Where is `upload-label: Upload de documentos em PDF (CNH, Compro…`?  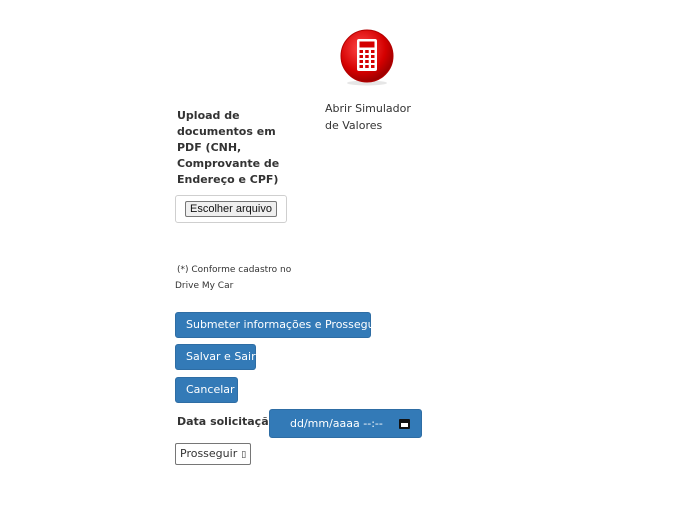 upload-label: Upload de documentos em PDF (CNH, Compro… is located at coordinates (232, 148).